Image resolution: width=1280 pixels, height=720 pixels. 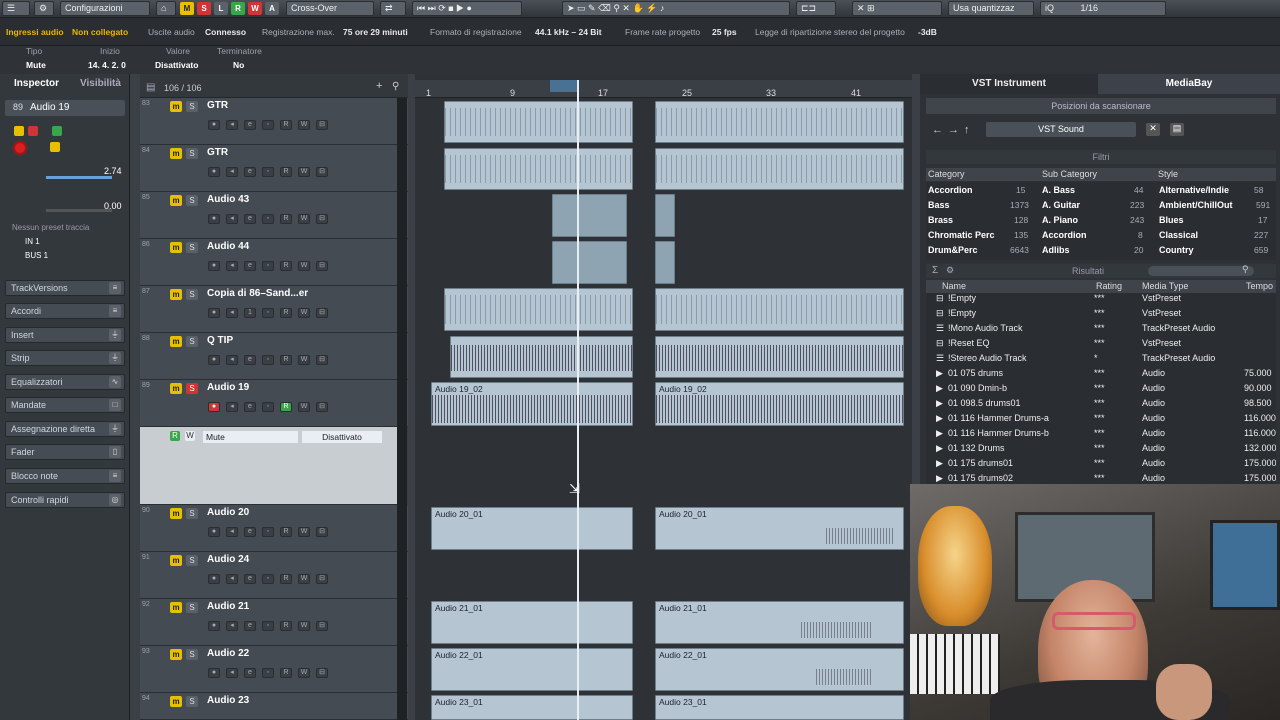 I want to click on track-name: Copia di 86–Sand...er, so click(x=257, y=293).